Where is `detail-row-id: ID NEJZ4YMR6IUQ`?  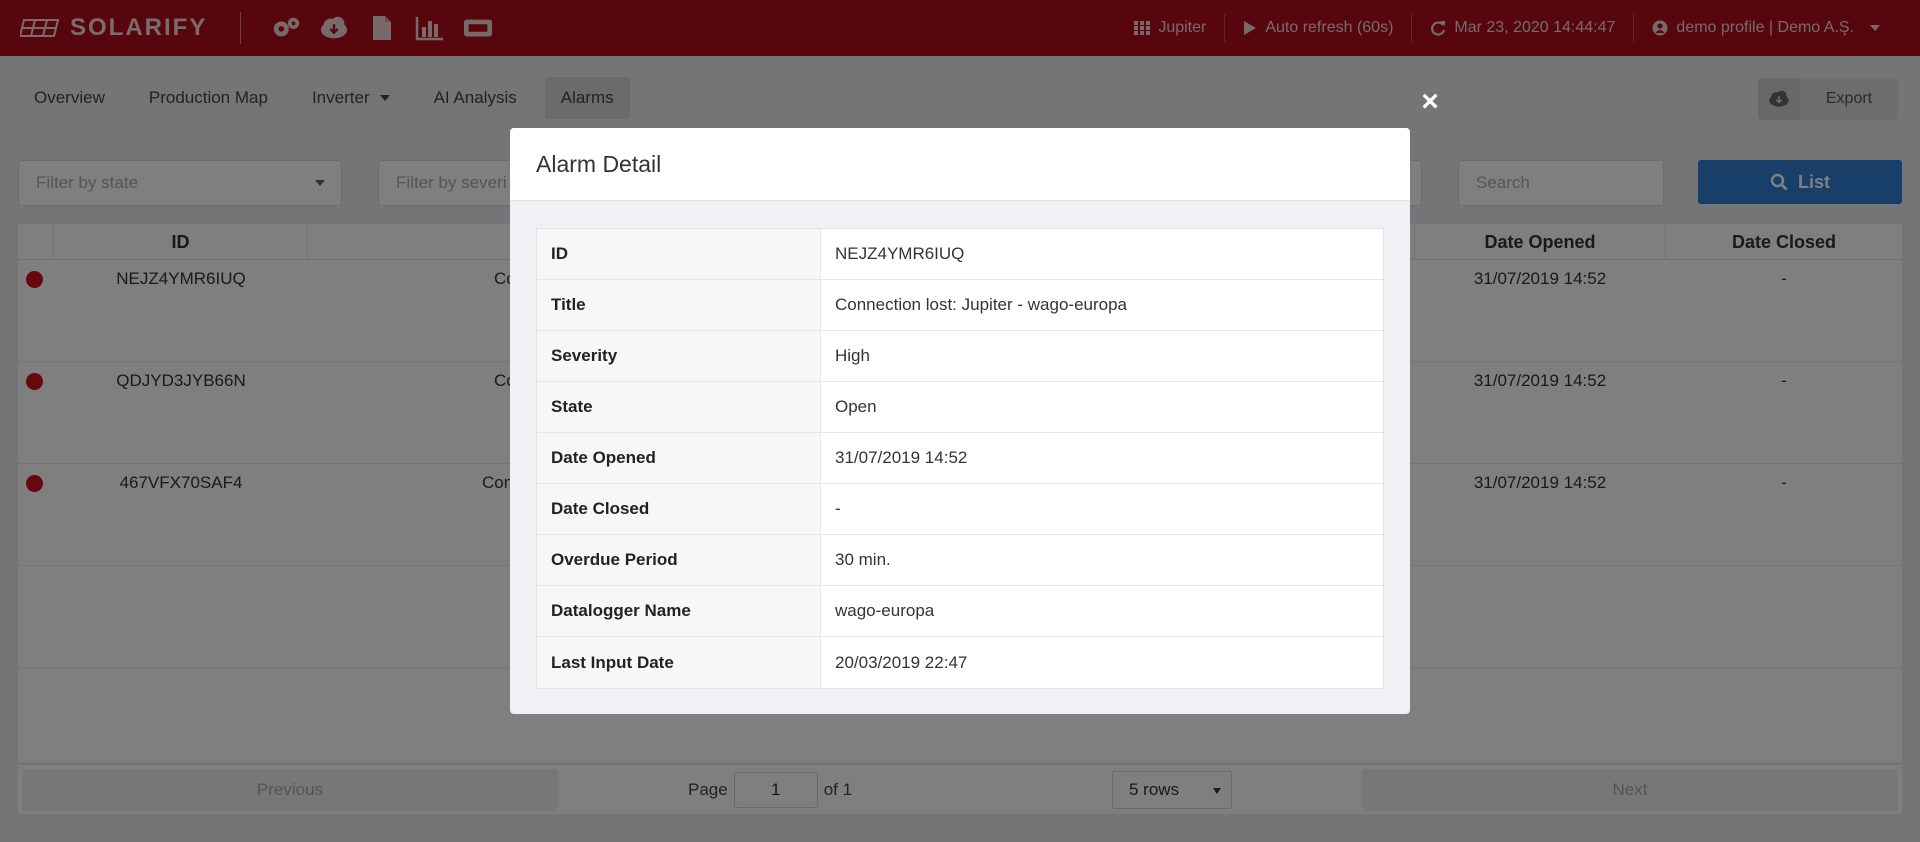 detail-row-id: ID NEJZ4YMR6IUQ is located at coordinates (960, 254).